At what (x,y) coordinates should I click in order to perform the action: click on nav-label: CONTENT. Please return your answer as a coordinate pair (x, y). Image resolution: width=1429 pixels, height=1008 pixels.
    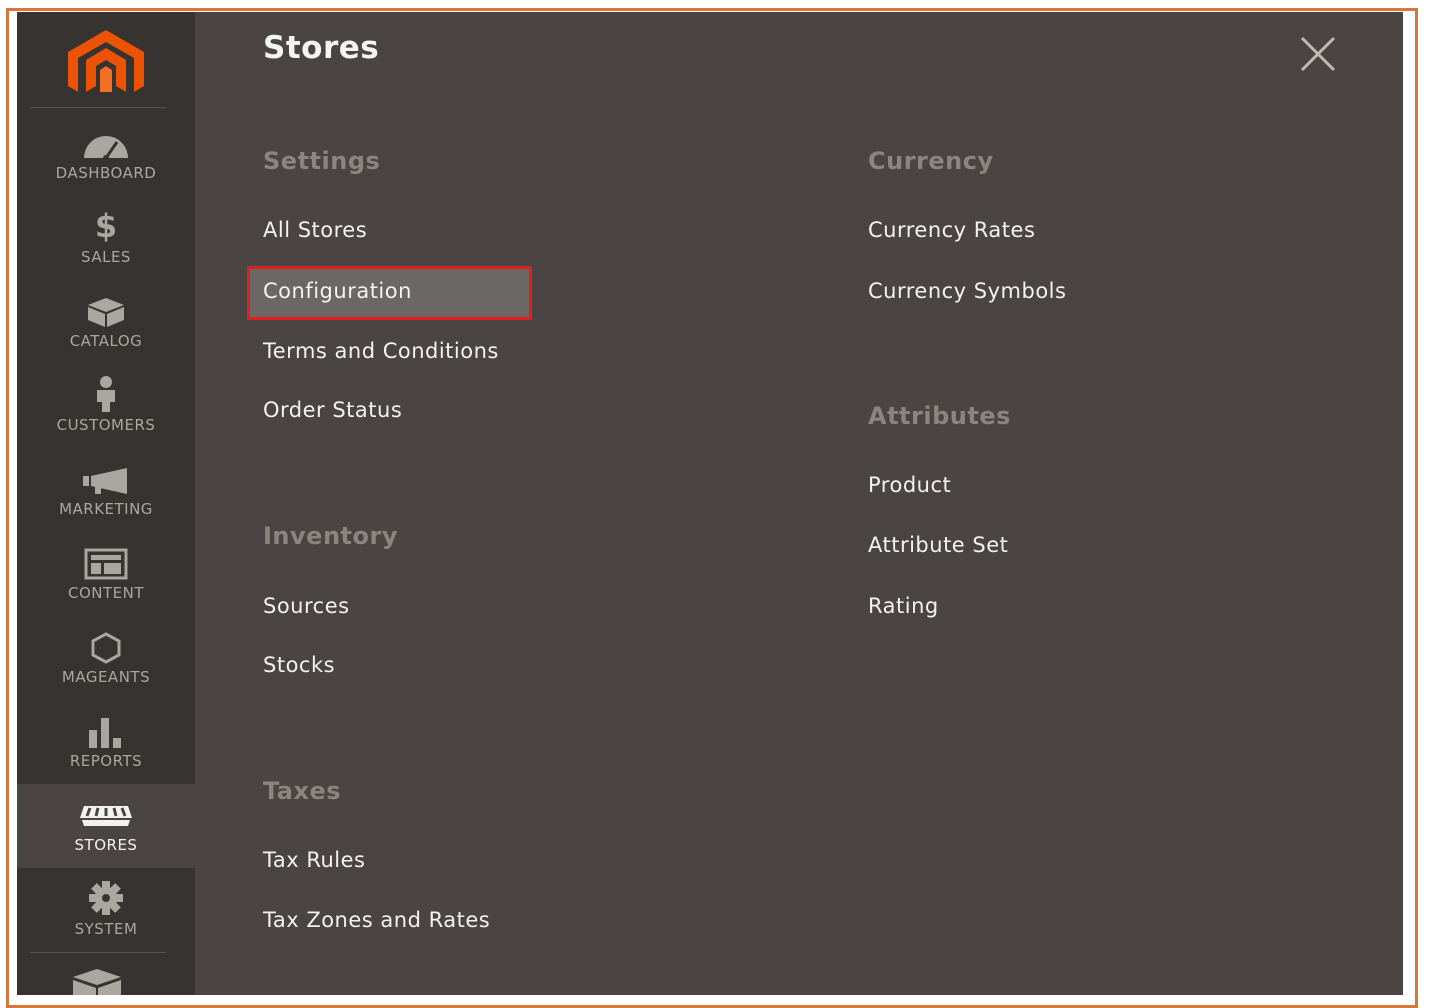
    Looking at the image, I should click on (106, 593).